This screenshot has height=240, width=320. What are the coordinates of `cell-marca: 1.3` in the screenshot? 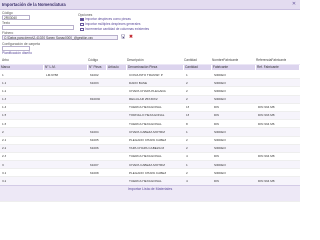 It's located at (4, 99).